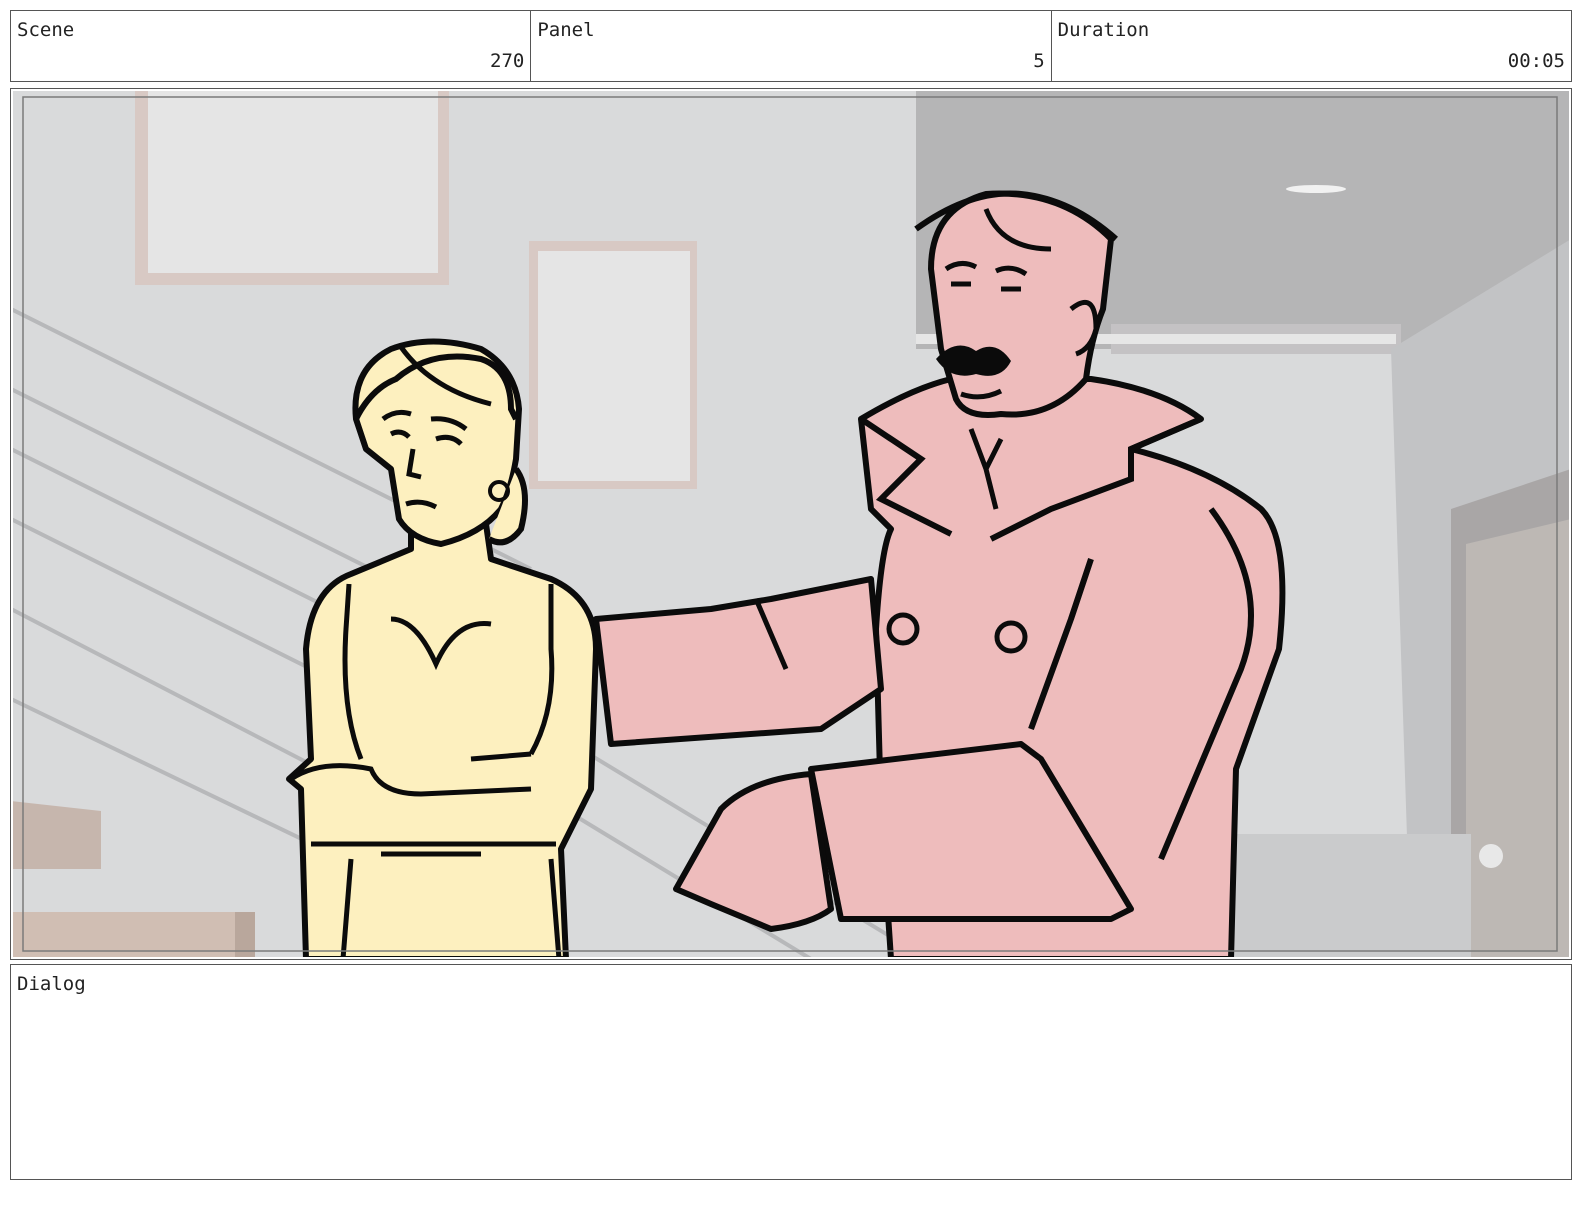 The width and height of the screenshot is (1584, 1224). I want to click on duration-cell: Duration 00:05, so click(1311, 46).